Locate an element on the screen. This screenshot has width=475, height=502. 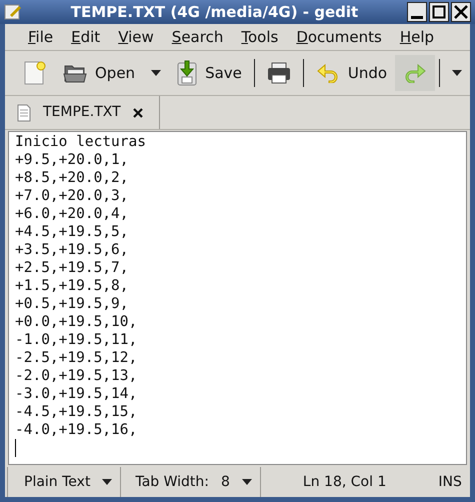
text-line: -3.0,+19.5,14, is located at coordinates (76, 394).